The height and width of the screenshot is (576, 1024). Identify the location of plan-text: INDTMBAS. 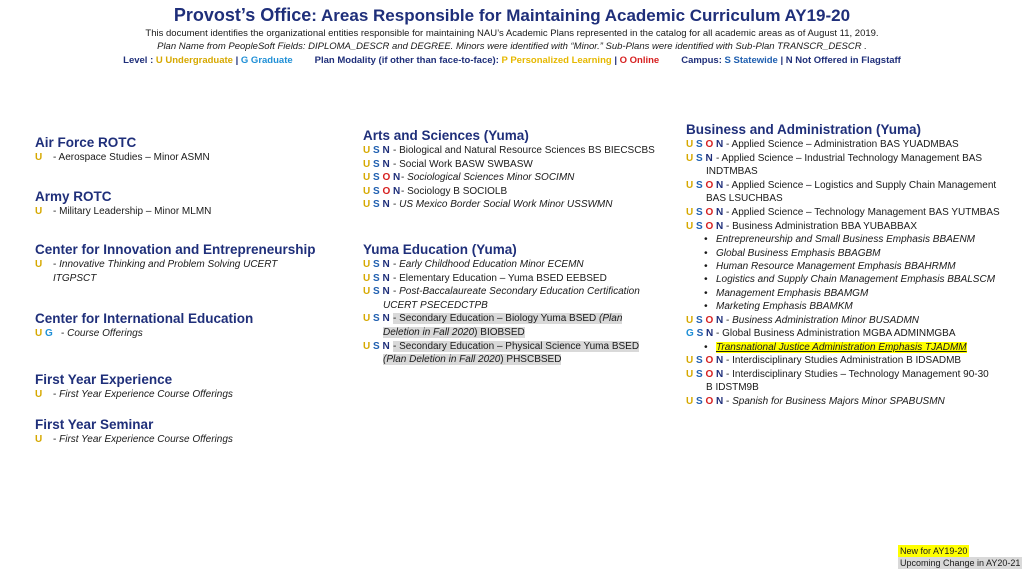
(732, 172).